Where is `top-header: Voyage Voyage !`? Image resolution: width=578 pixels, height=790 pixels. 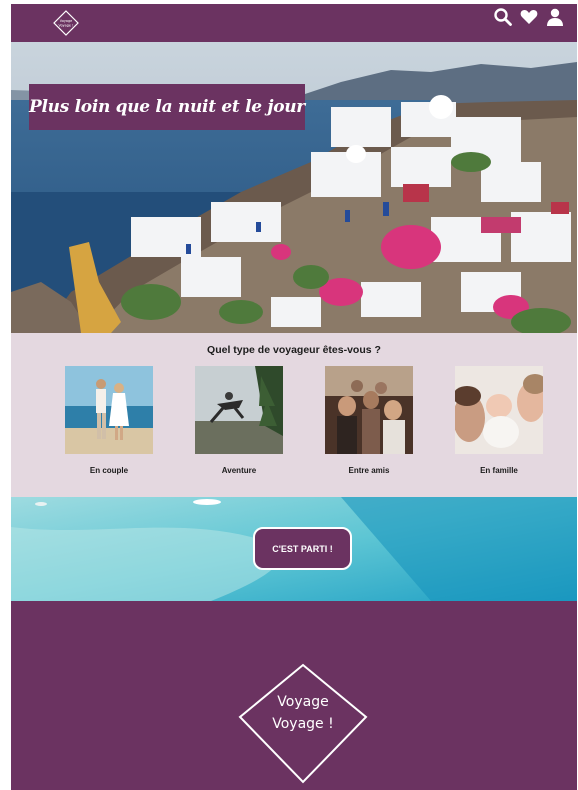
top-header: Voyage Voyage ! is located at coordinates (294, 23).